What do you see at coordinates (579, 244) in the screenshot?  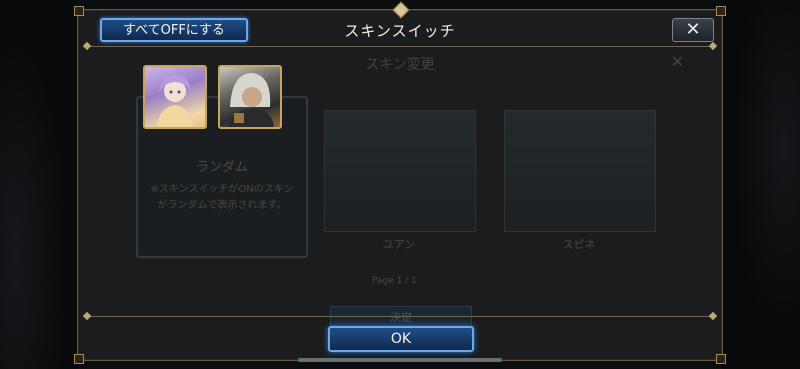 I see `character-name: スピネ` at bounding box center [579, 244].